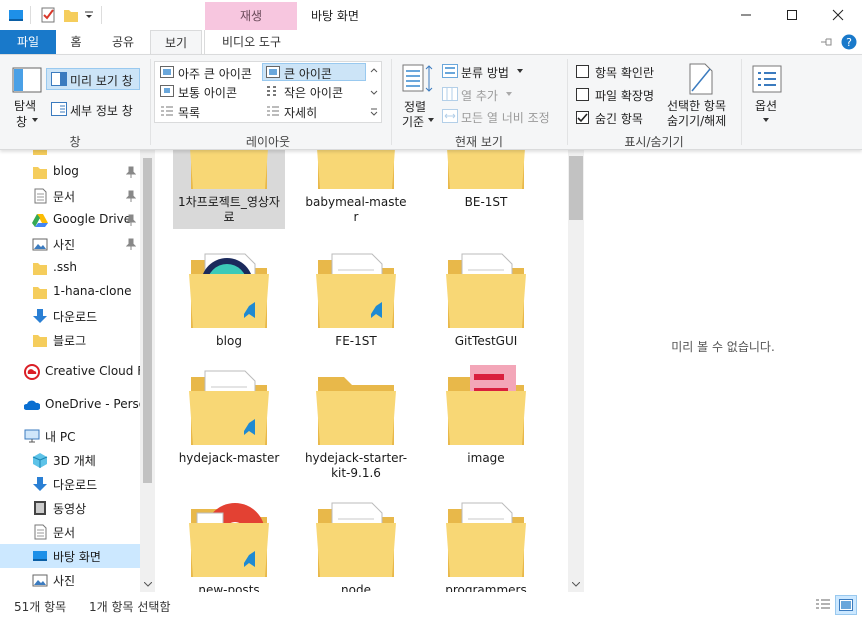 This screenshot has height=618, width=862. Describe the element at coordinates (70, 172) in the screenshot. I see `nav-item-blog: blog` at that location.